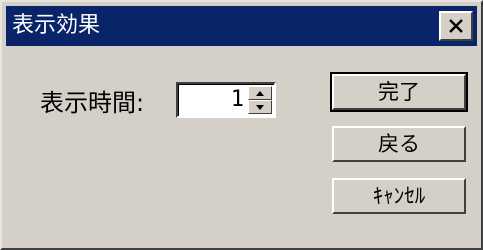 This screenshot has height=250, width=483. I want to click on arrow-up-icon, so click(260, 93).